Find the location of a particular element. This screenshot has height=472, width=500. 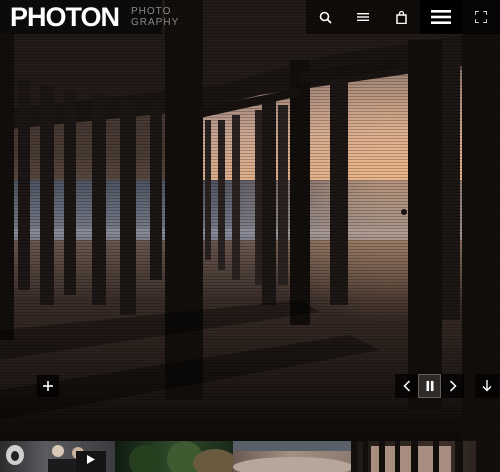

logo-wordmark: PHOTON is located at coordinates (65, 16).